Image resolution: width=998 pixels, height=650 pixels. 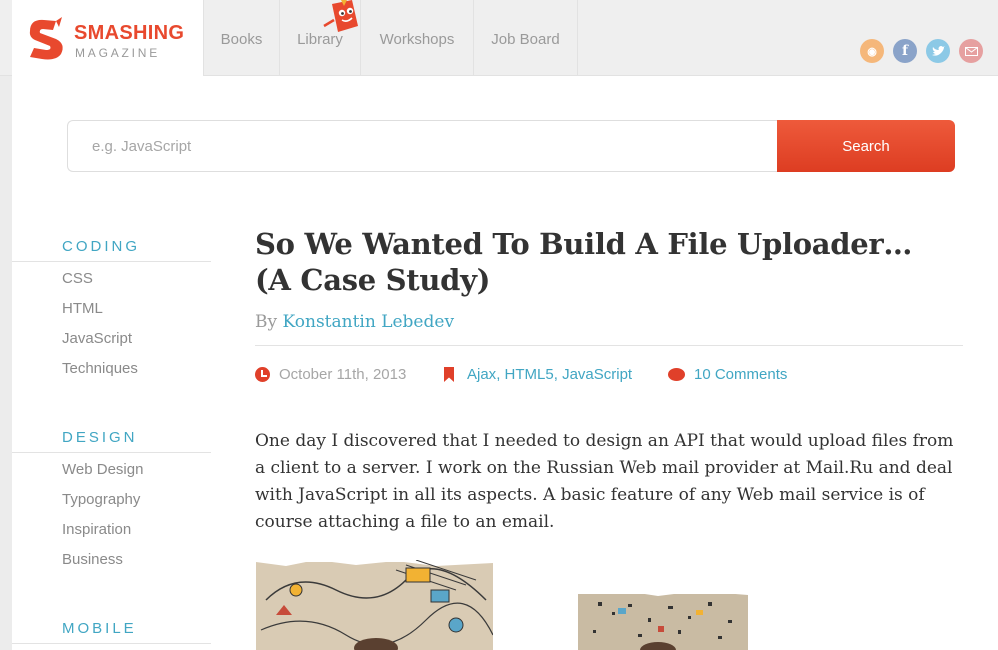 I want to click on search-bar: Search, so click(x=511, y=146).